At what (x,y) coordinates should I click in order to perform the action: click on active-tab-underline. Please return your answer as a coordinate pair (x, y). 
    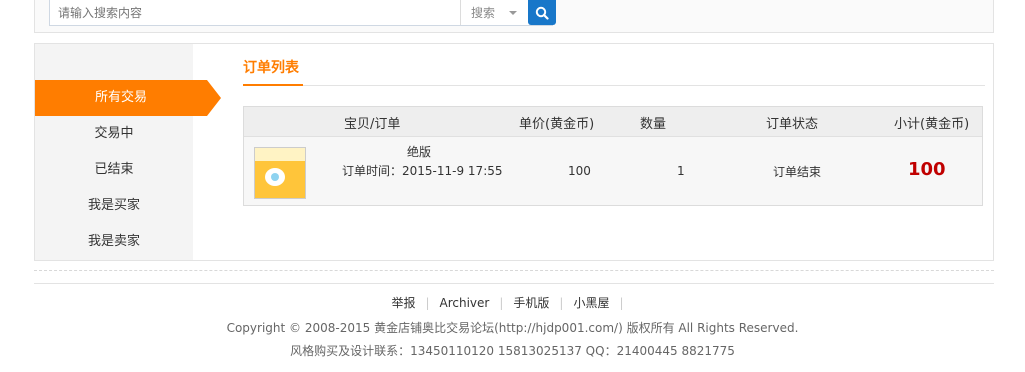
    Looking at the image, I should click on (273, 85).